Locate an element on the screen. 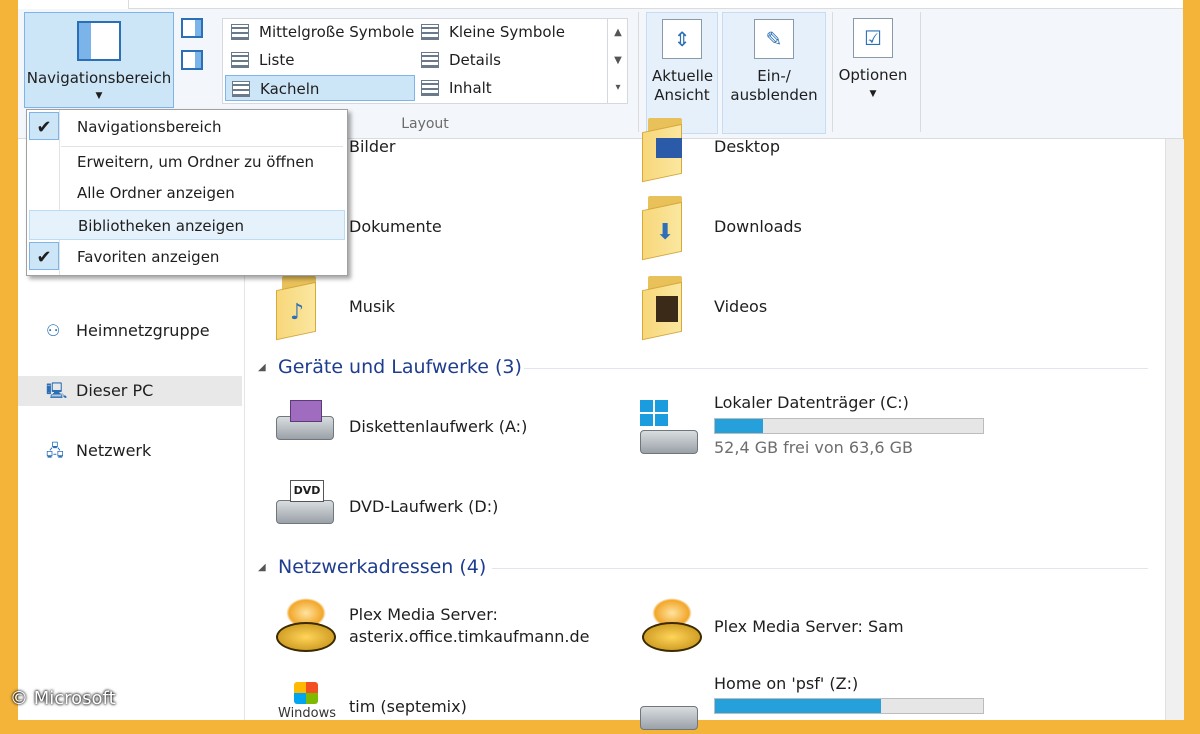 The width and height of the screenshot is (1200, 734). sidebar-item-network: 🖧 Netzwerk is located at coordinates (130, 451).